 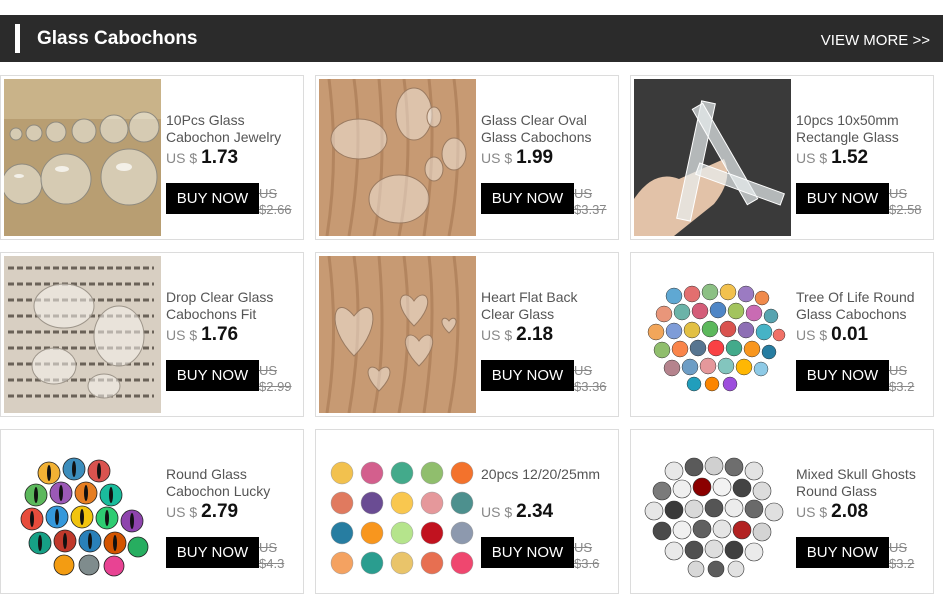 What do you see at coordinates (220, 334) in the screenshot?
I see `price-value: 1.76` at bounding box center [220, 334].